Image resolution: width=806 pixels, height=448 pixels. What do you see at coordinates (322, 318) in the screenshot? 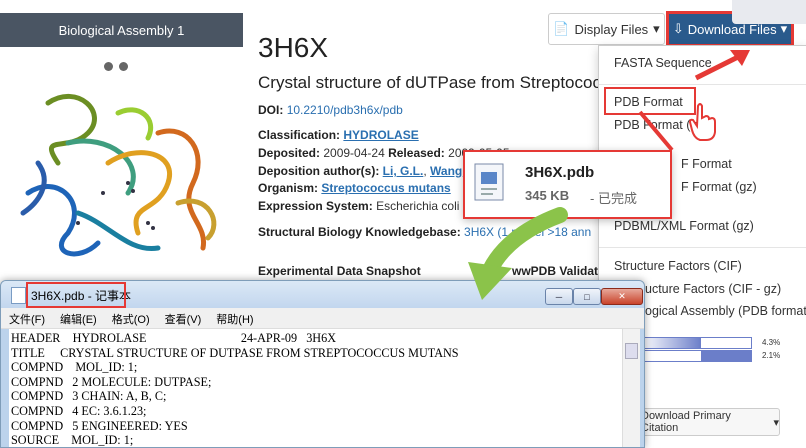
I see `notepad-menubar: 文件(F) 编辑(E) 格式(O) 查看(V) 帮助(H)` at bounding box center [322, 318].